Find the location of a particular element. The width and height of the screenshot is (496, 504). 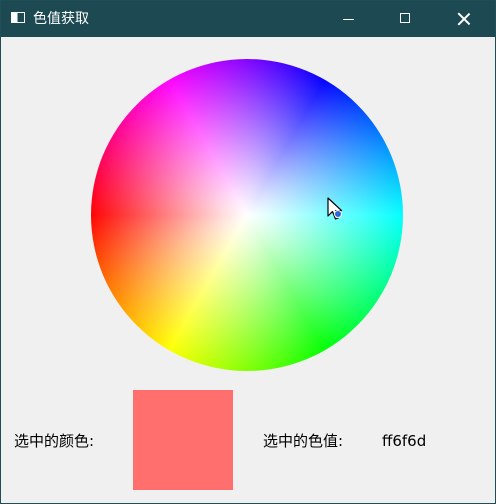

selected-color-swatch is located at coordinates (183, 440).